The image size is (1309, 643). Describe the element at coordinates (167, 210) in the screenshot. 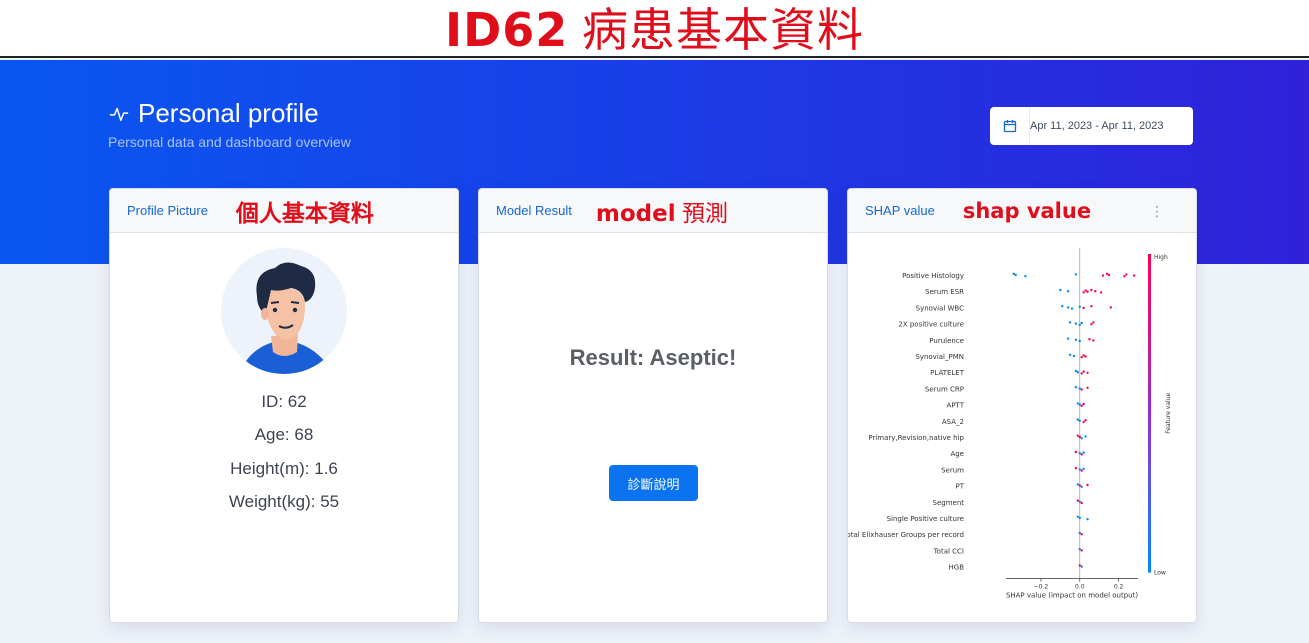

I see `profile-card-title: Profile Picture` at that location.